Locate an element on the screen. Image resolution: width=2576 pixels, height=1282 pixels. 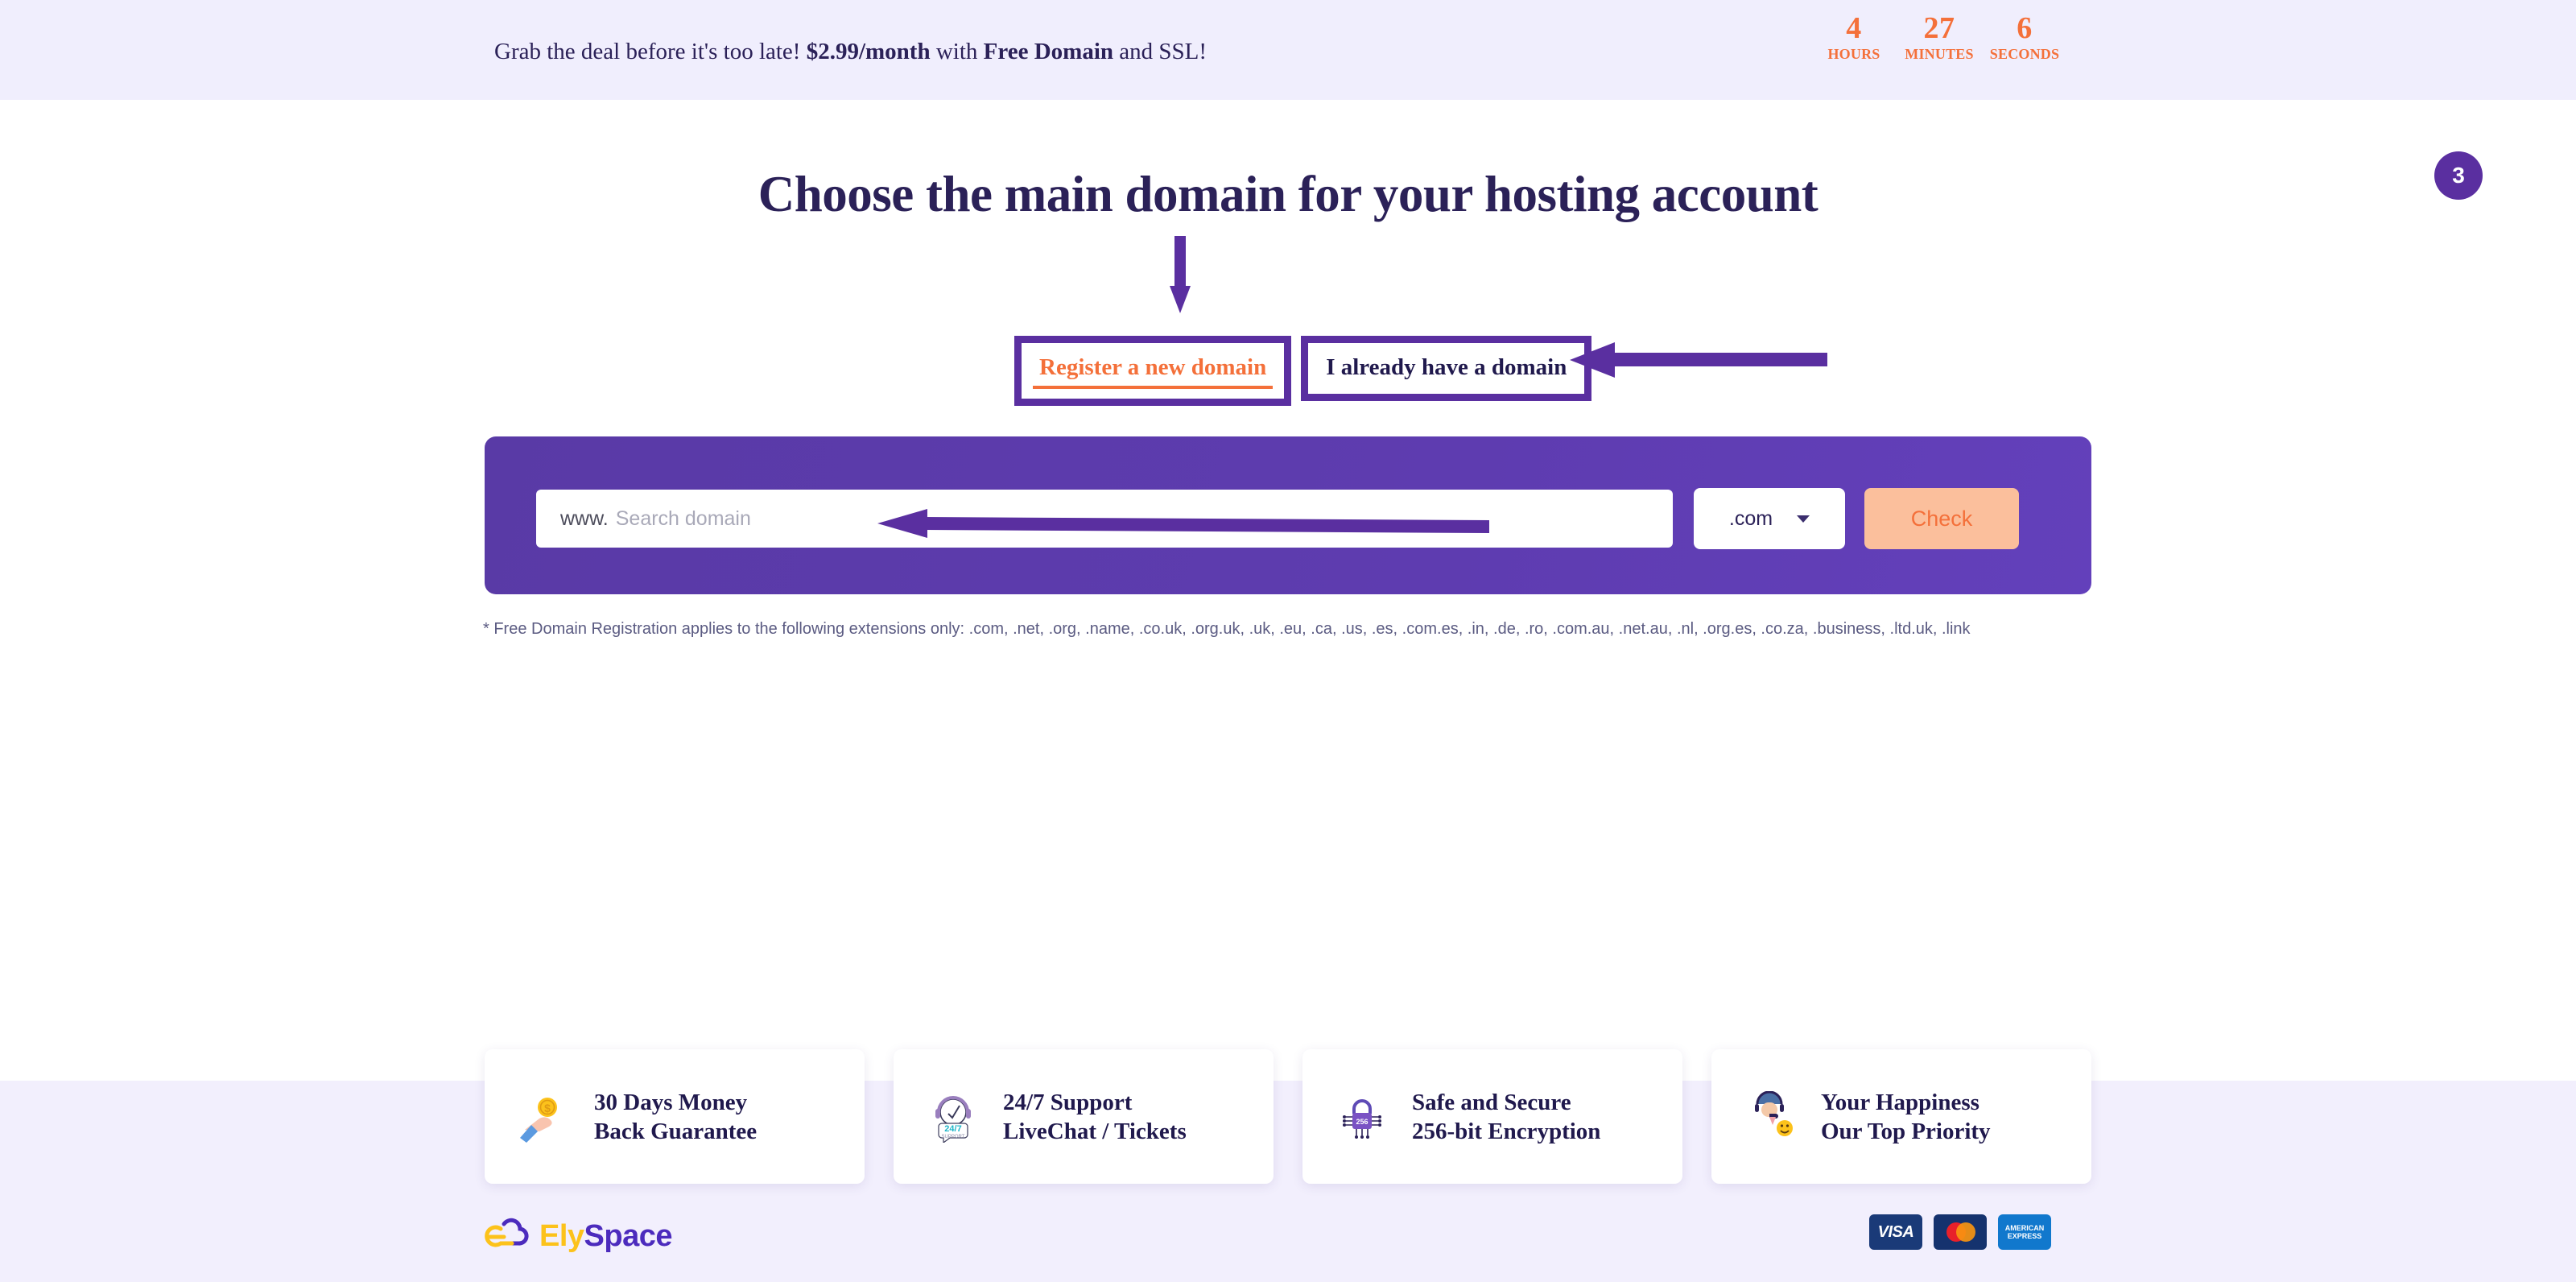
countdown-minutes: 27 MINUTES is located at coordinates (1939, 38).